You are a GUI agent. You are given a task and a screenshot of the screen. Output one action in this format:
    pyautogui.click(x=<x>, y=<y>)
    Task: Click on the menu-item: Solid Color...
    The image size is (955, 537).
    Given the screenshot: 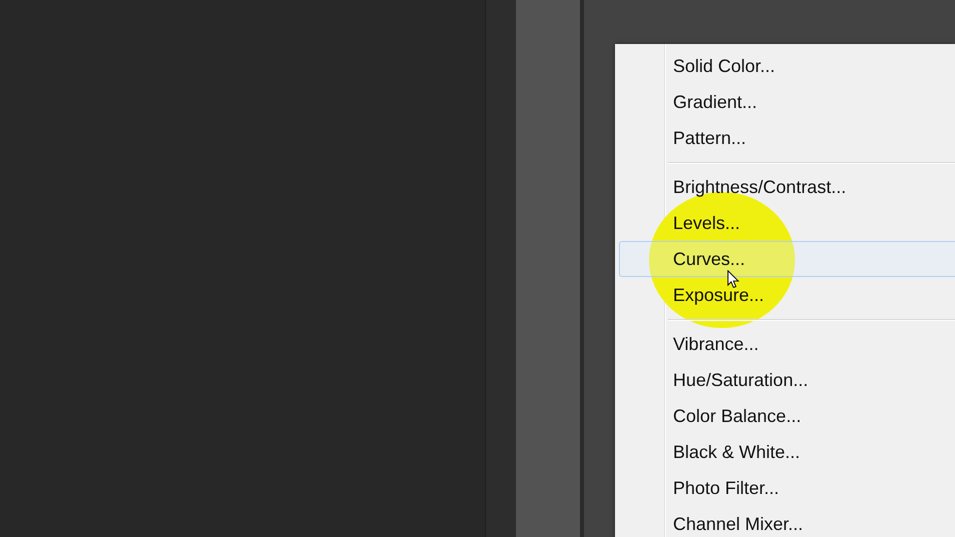 What is the action you would take?
    pyautogui.click(x=787, y=66)
    